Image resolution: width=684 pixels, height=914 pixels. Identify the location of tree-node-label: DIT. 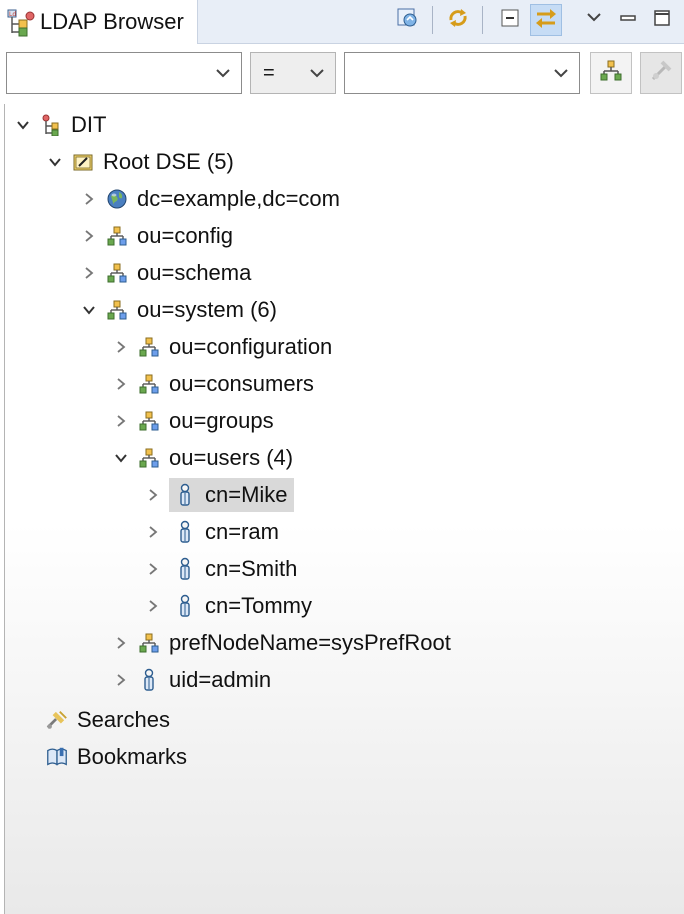
(89, 124).